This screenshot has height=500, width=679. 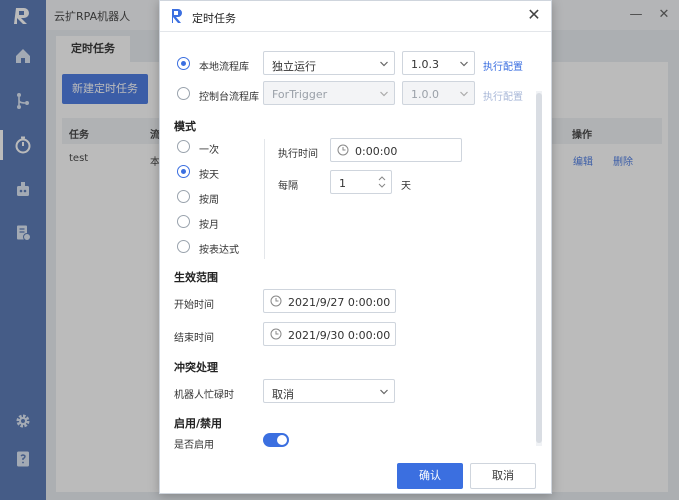 I want to click on interval-label: 每隔, so click(x=288, y=186).